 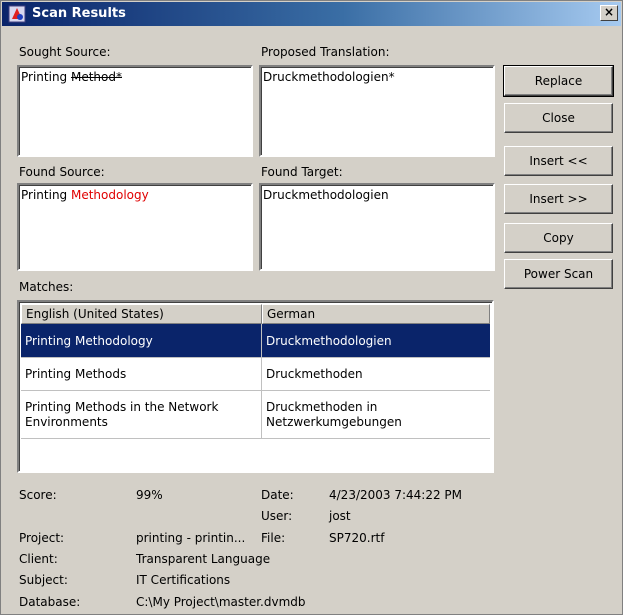 I want to click on replace-button: Replace, so click(x=558, y=81).